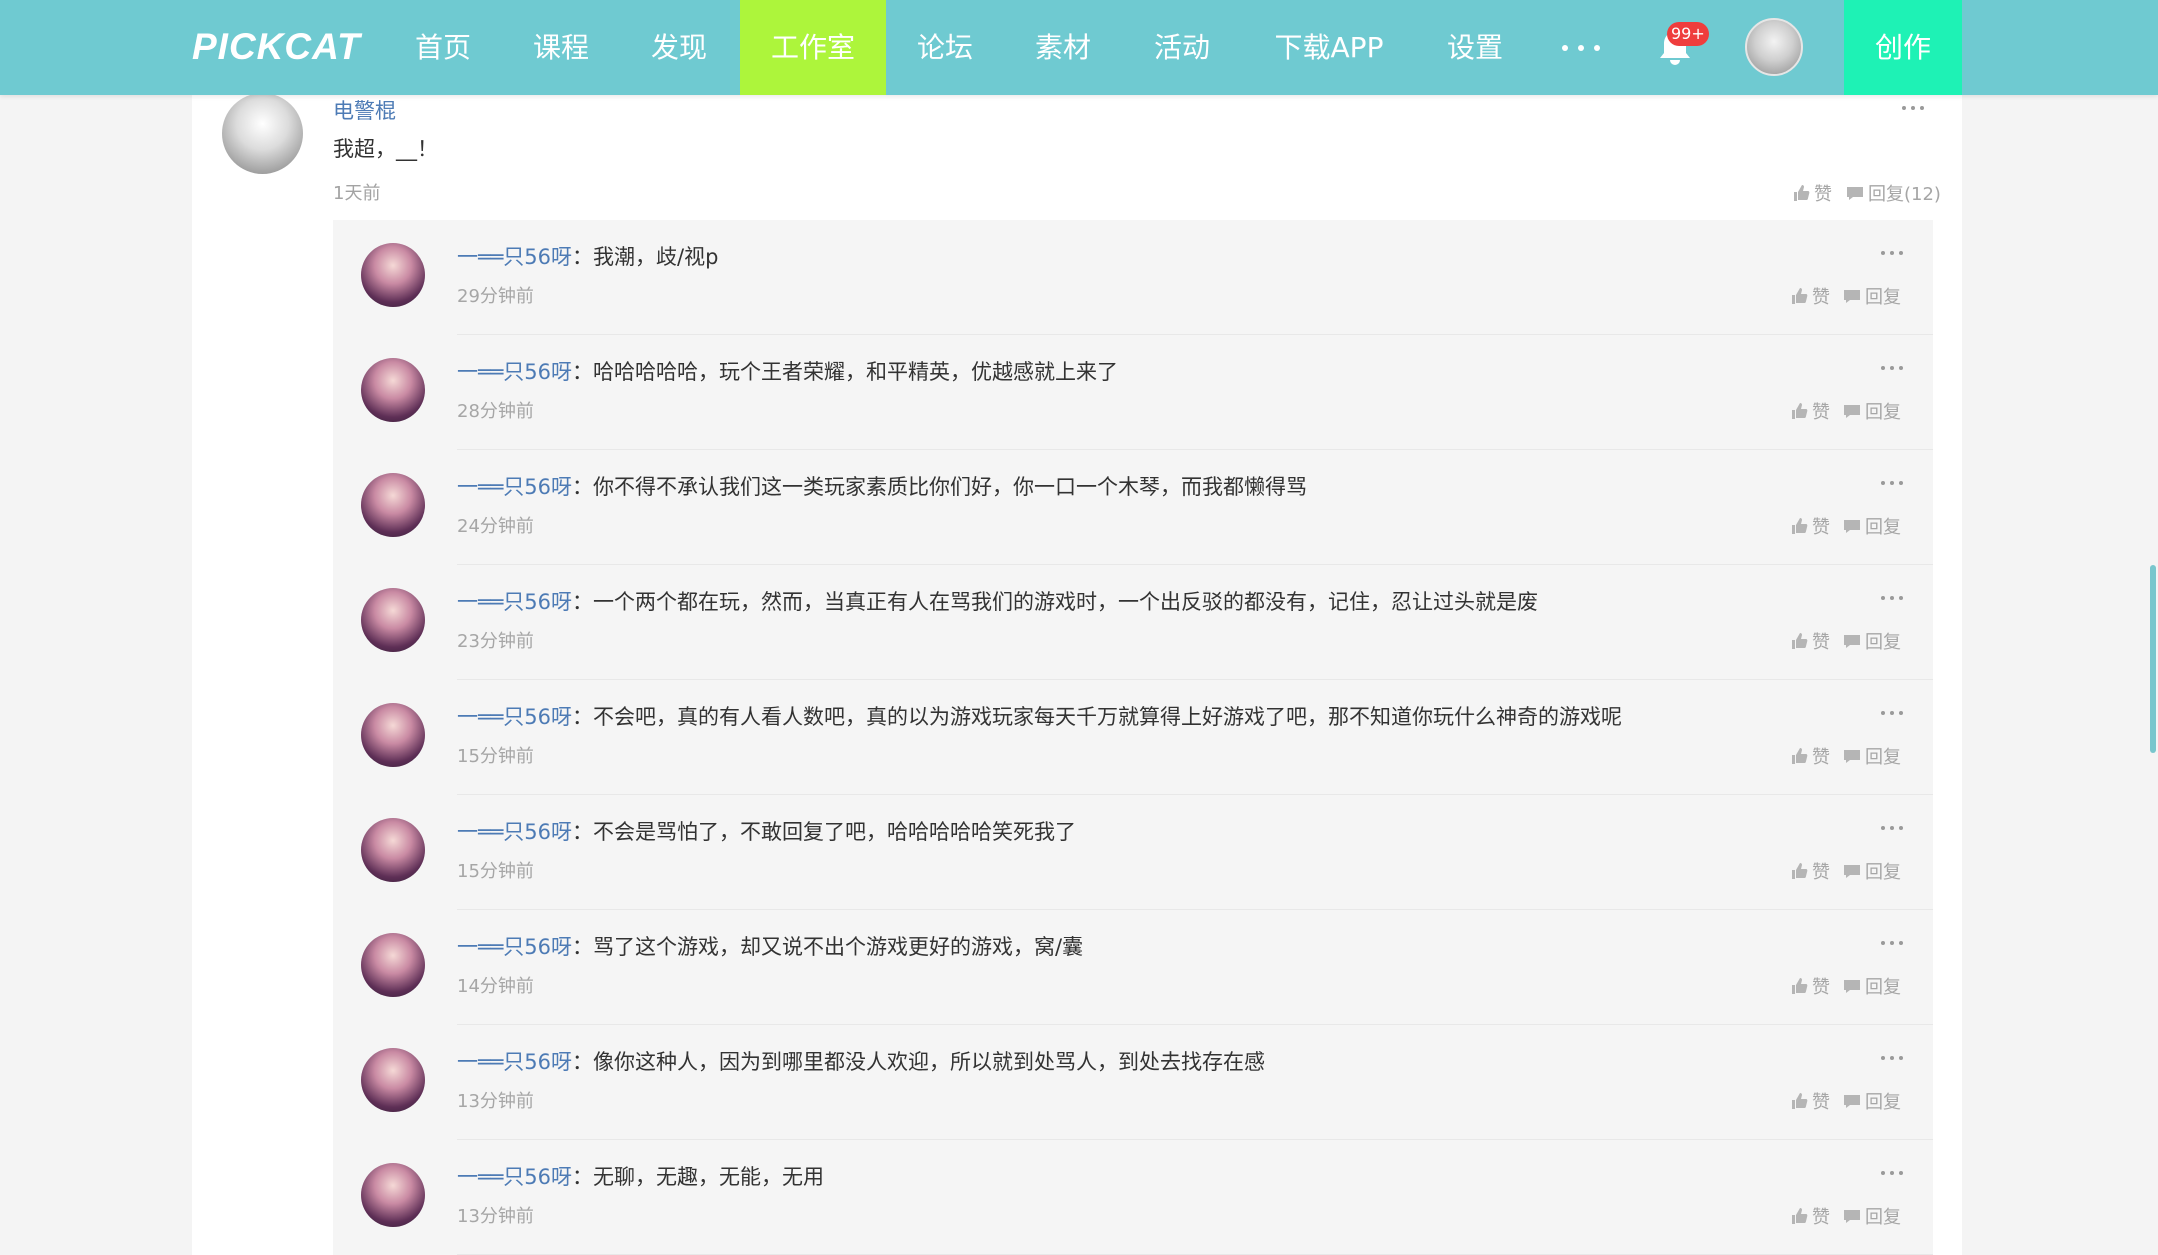 This screenshot has width=2158, height=1255. Describe the element at coordinates (262, 133) in the screenshot. I see `parent-comment-avatar` at that location.